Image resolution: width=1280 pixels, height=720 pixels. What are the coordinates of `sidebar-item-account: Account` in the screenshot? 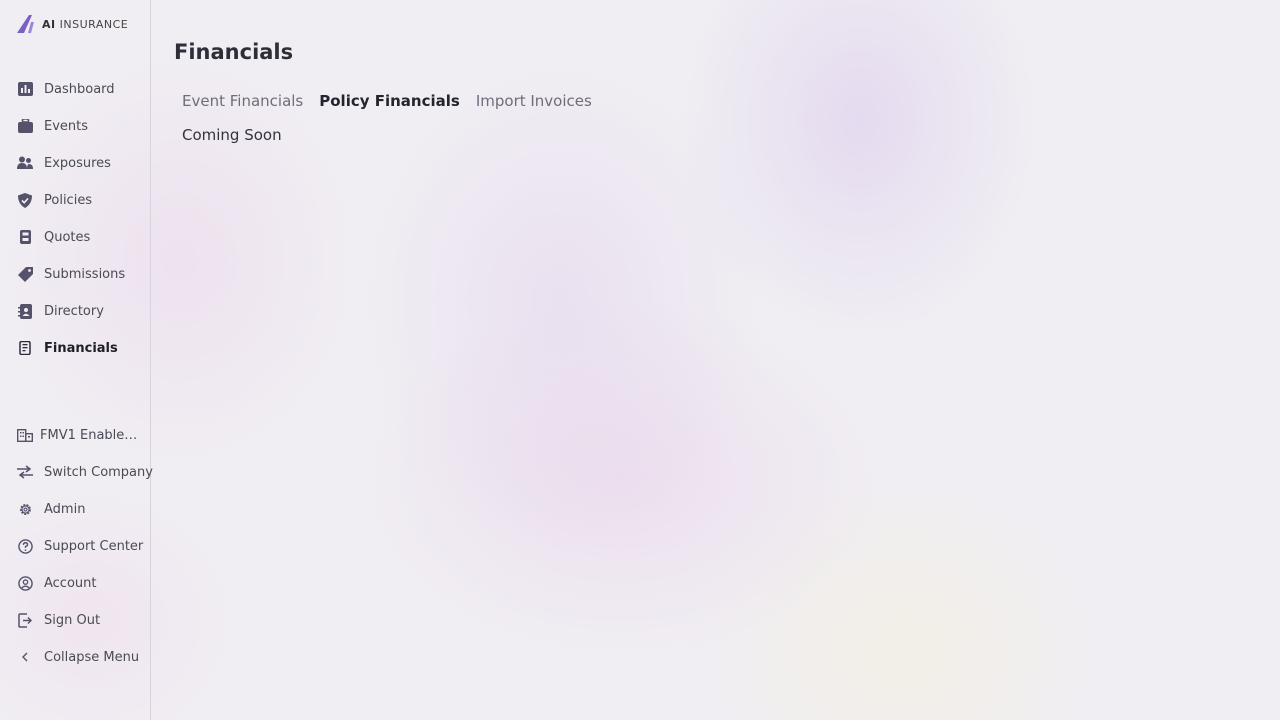 It's located at (56, 583).